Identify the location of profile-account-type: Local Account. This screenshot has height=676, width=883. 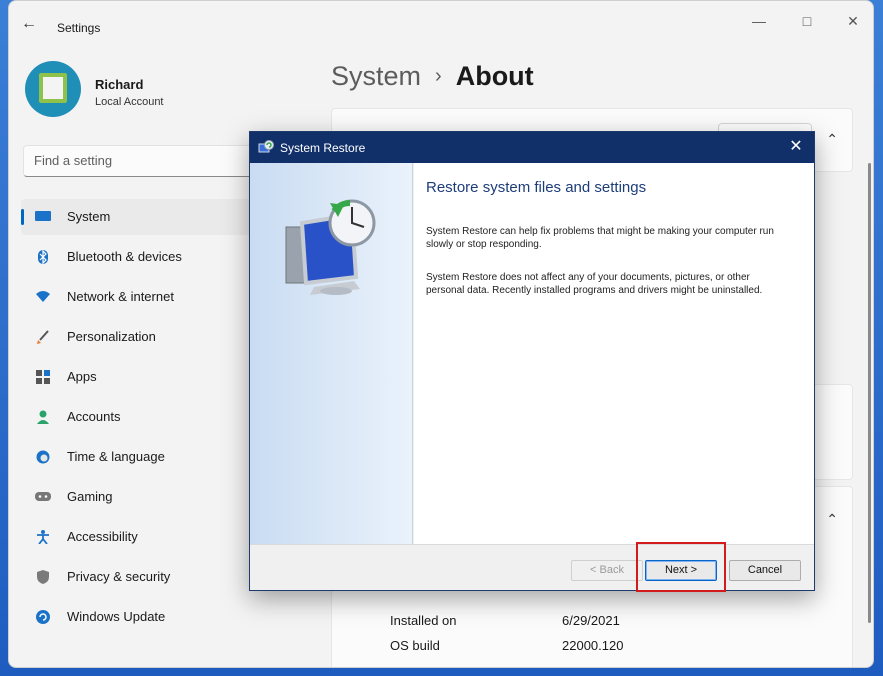
(129, 102).